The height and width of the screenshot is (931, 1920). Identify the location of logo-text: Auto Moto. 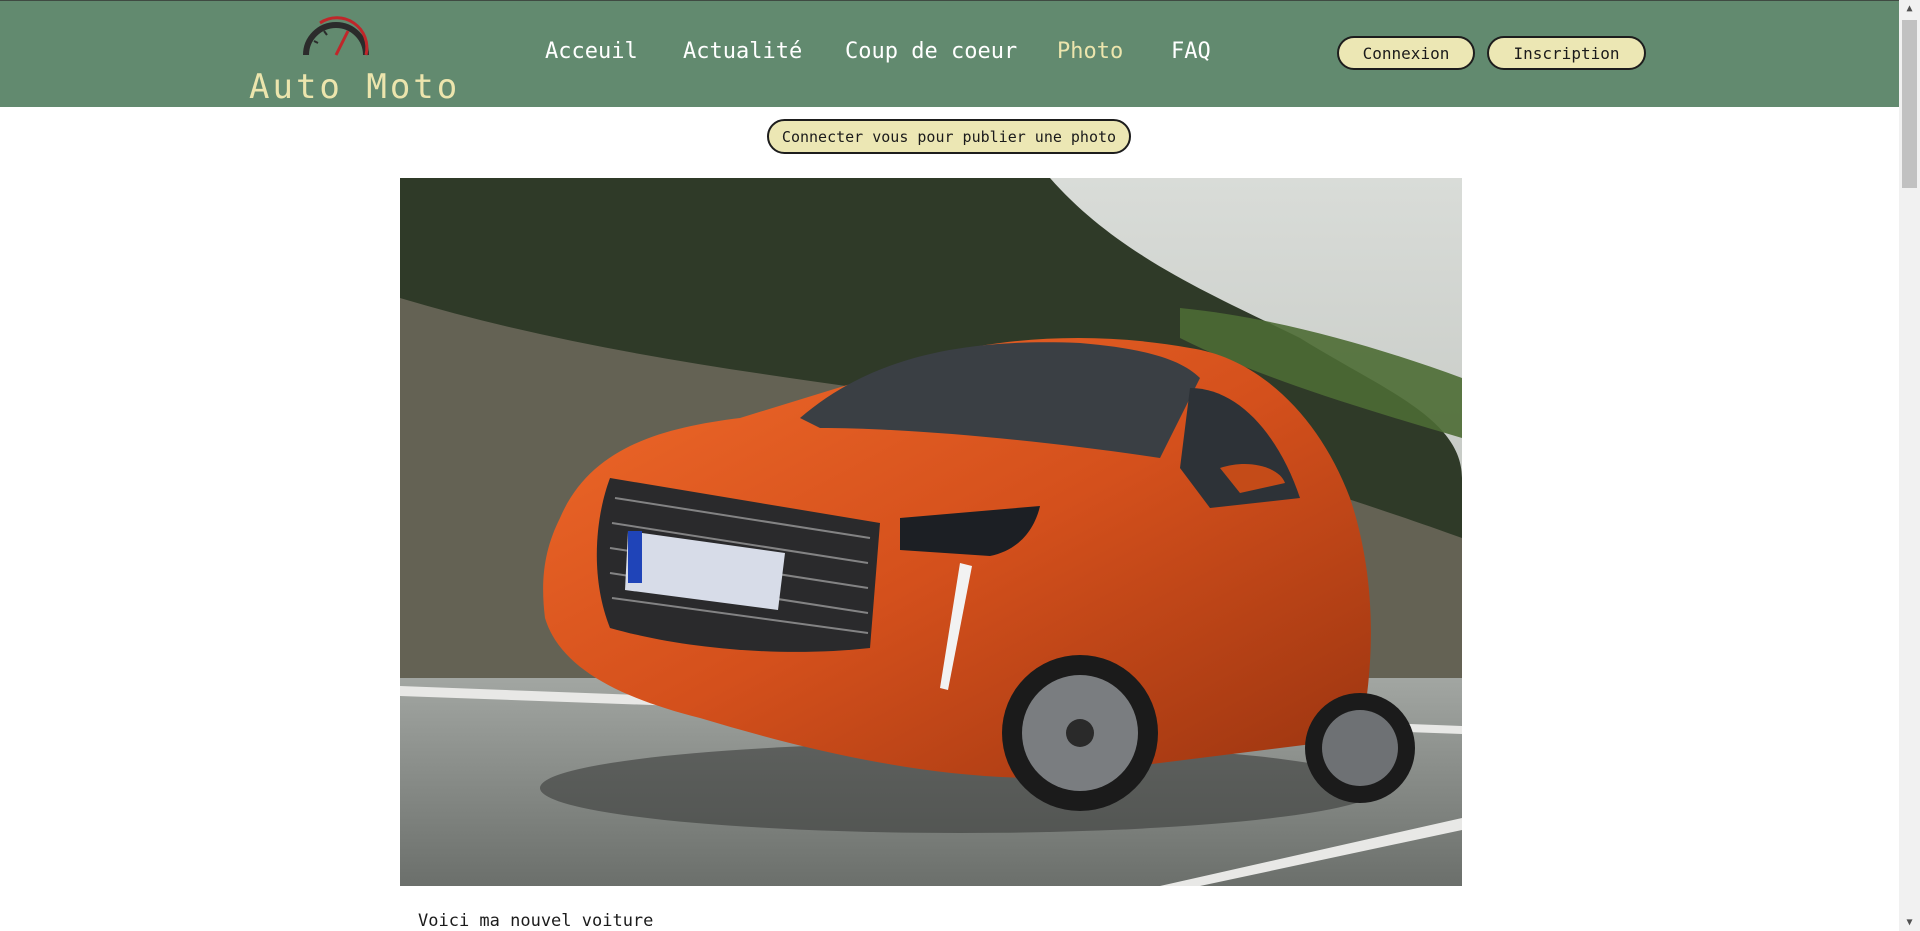
(355, 87).